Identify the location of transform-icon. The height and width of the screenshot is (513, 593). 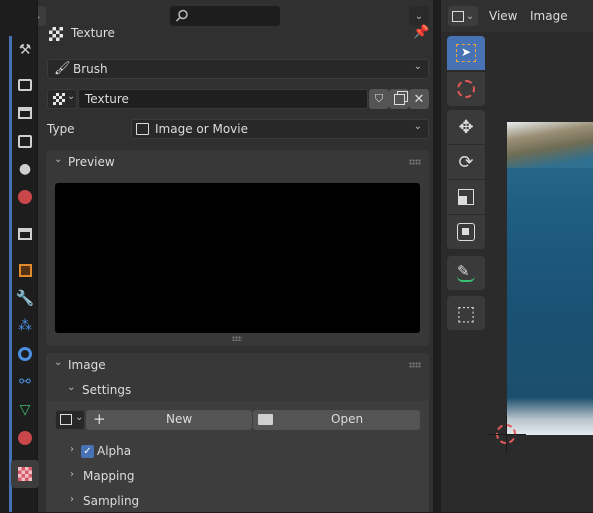
(466, 232).